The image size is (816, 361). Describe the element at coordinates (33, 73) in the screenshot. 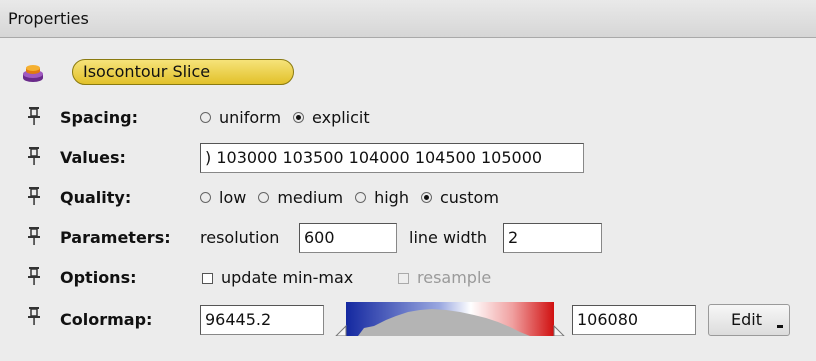

I see `object-stack-icon` at that location.